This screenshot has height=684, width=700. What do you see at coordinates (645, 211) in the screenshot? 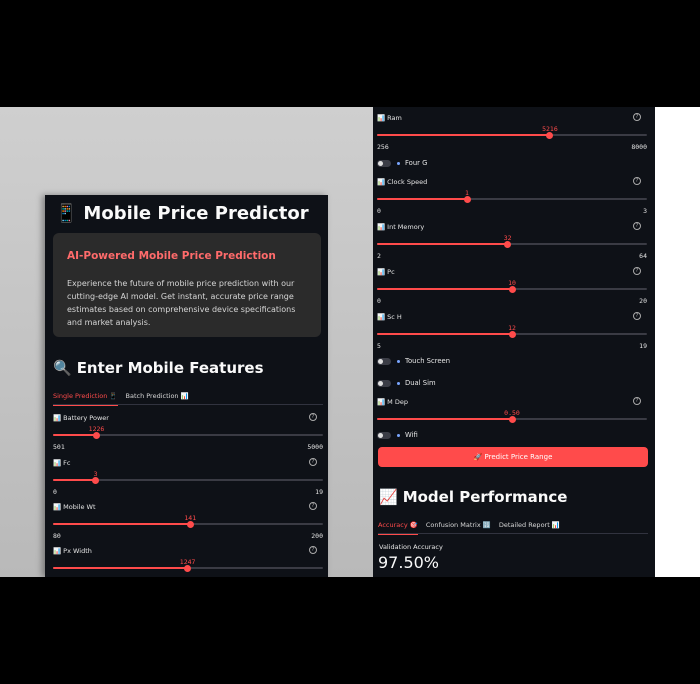
I see `slider-max: 3` at bounding box center [645, 211].